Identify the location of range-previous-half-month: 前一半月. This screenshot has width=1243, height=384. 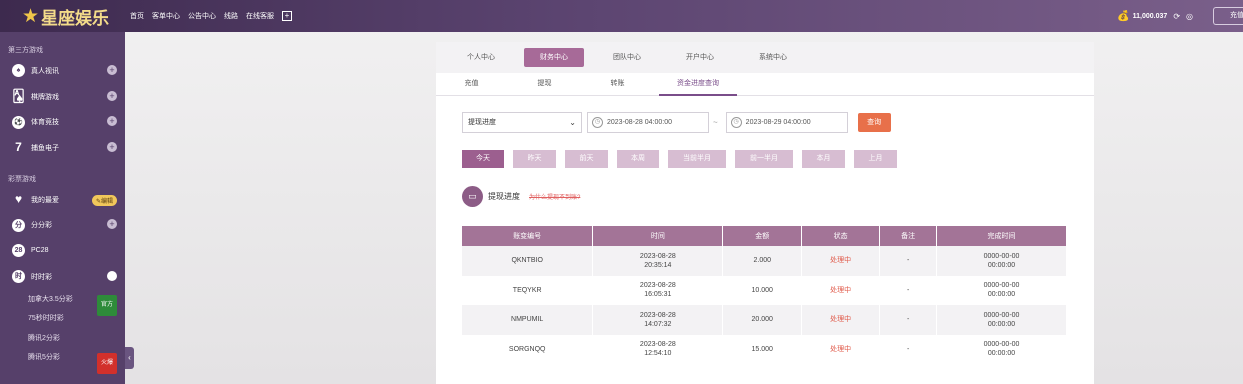
(764, 159).